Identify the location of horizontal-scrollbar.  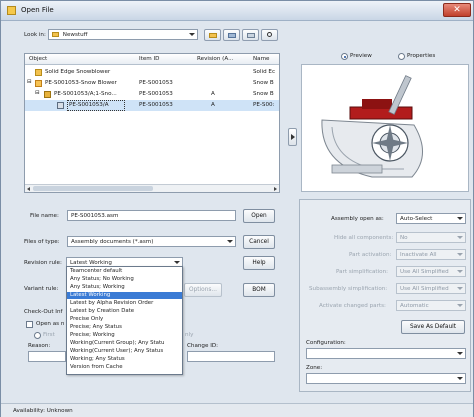
(152, 188).